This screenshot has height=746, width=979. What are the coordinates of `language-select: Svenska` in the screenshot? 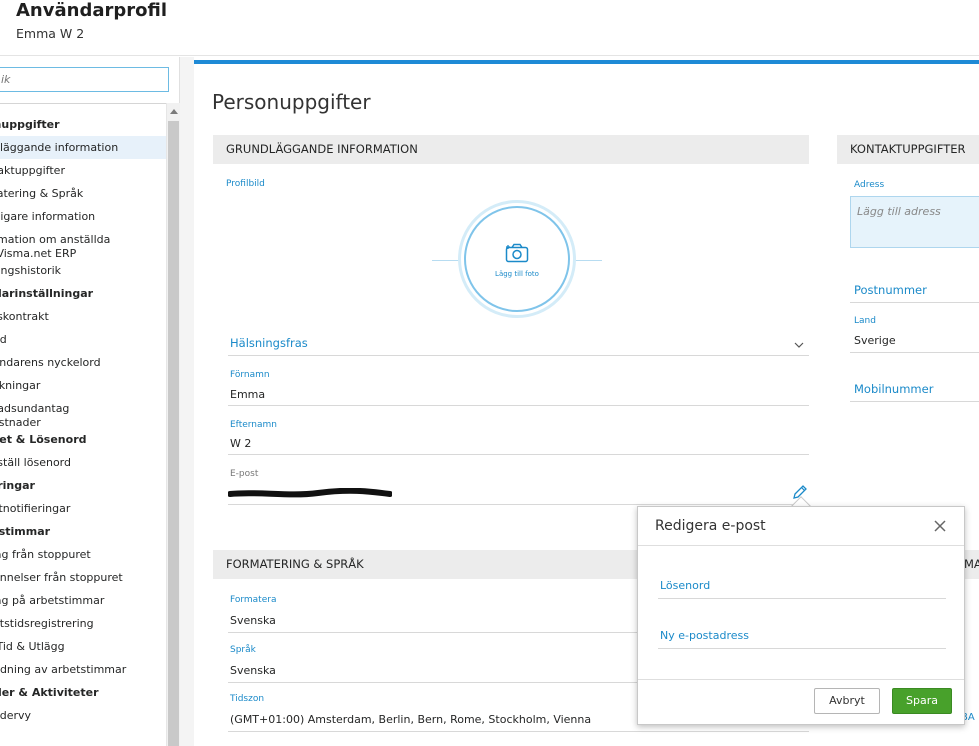 It's located at (253, 670).